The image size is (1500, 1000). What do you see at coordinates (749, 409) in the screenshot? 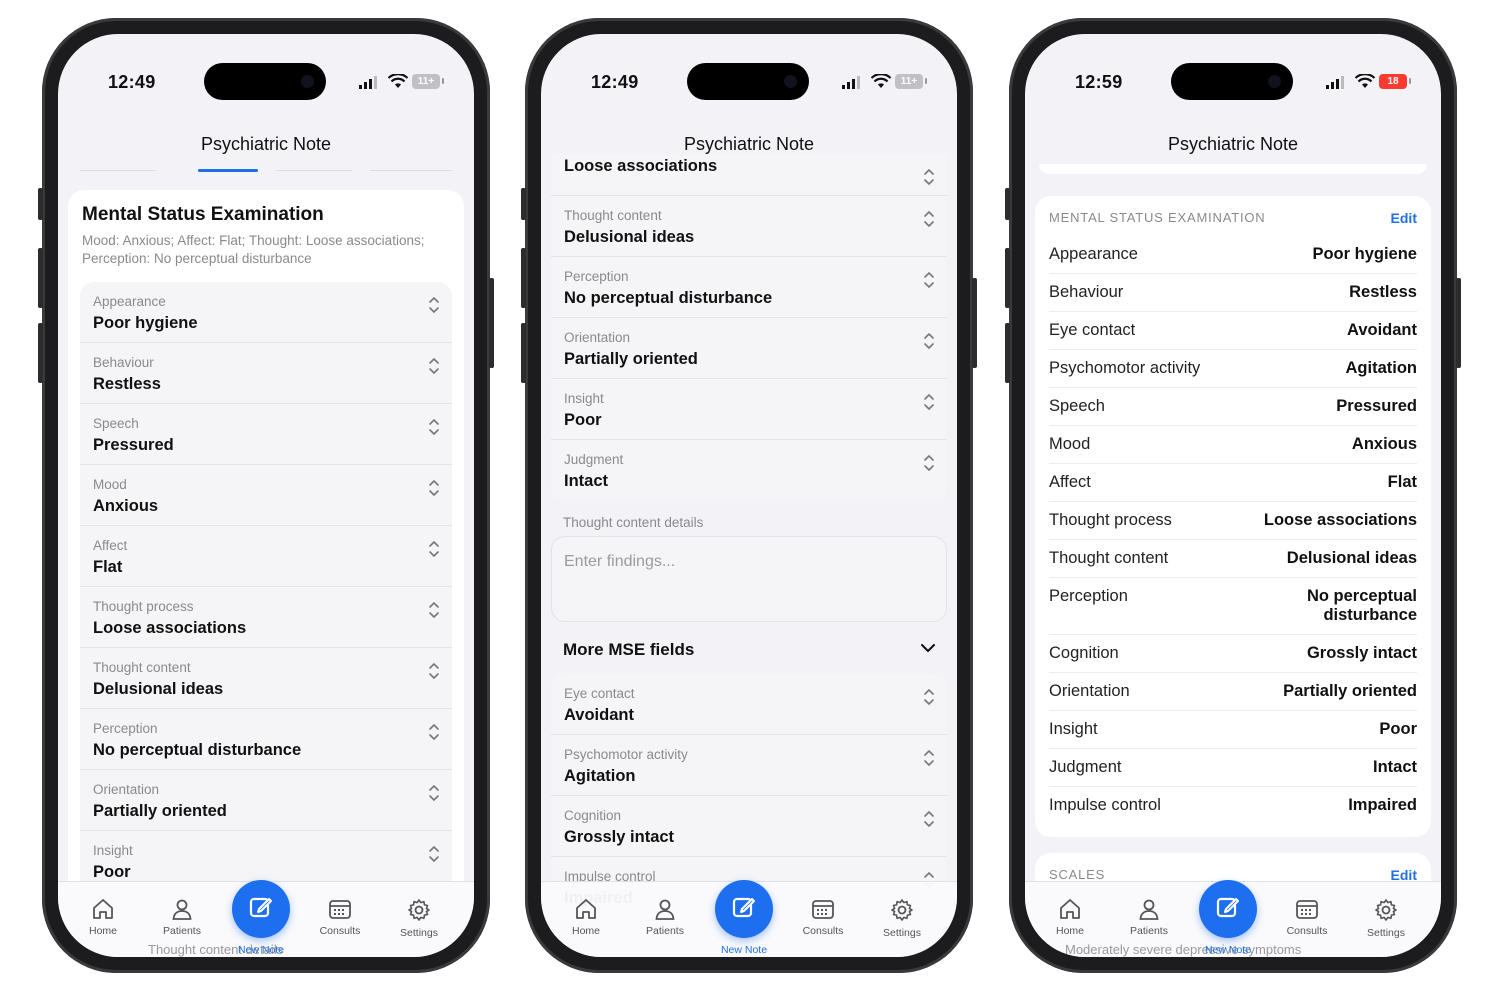
I see `mse-picker-insight: Insight Poor` at bounding box center [749, 409].